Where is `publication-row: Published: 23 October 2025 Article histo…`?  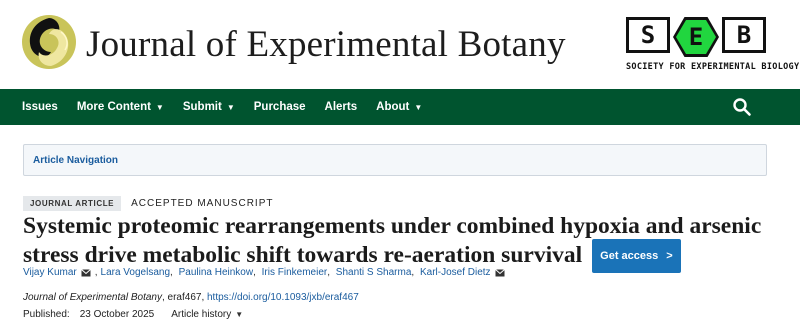 publication-row: Published: 23 October 2025 Article histo… is located at coordinates (133, 314).